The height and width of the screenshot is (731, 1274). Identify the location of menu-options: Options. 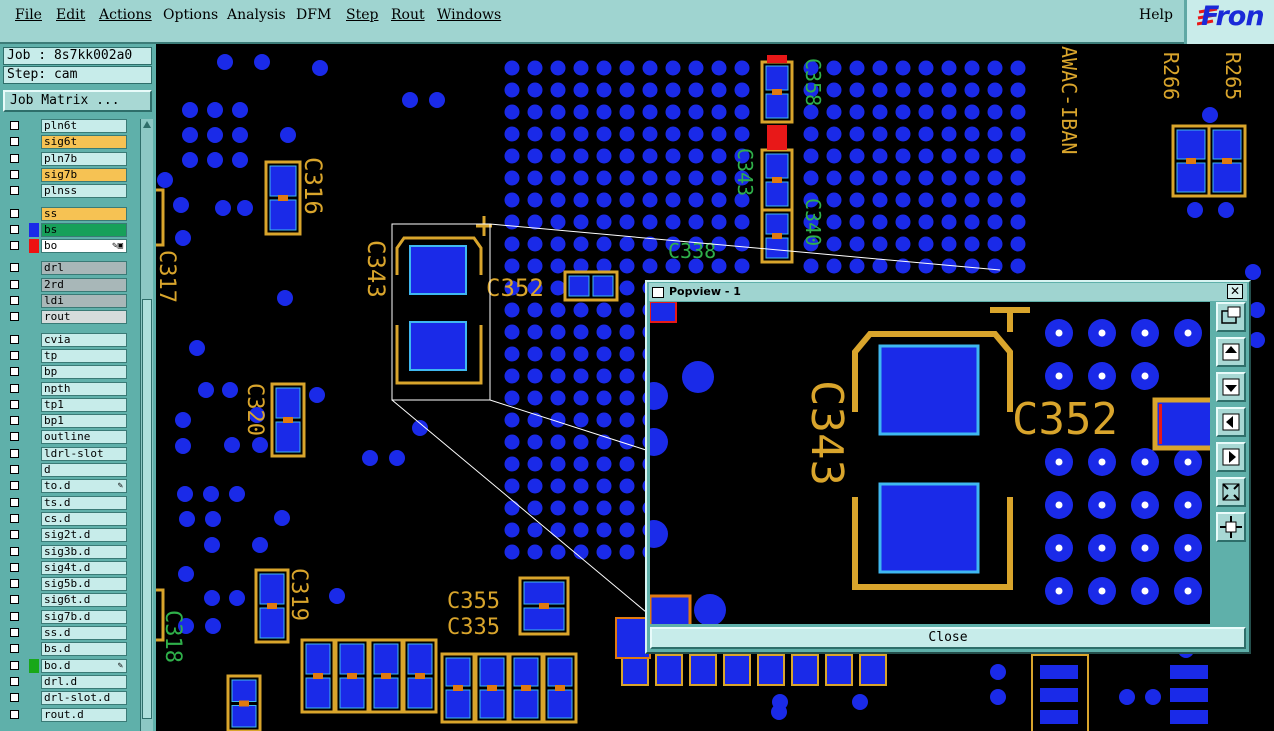
(190, 15).